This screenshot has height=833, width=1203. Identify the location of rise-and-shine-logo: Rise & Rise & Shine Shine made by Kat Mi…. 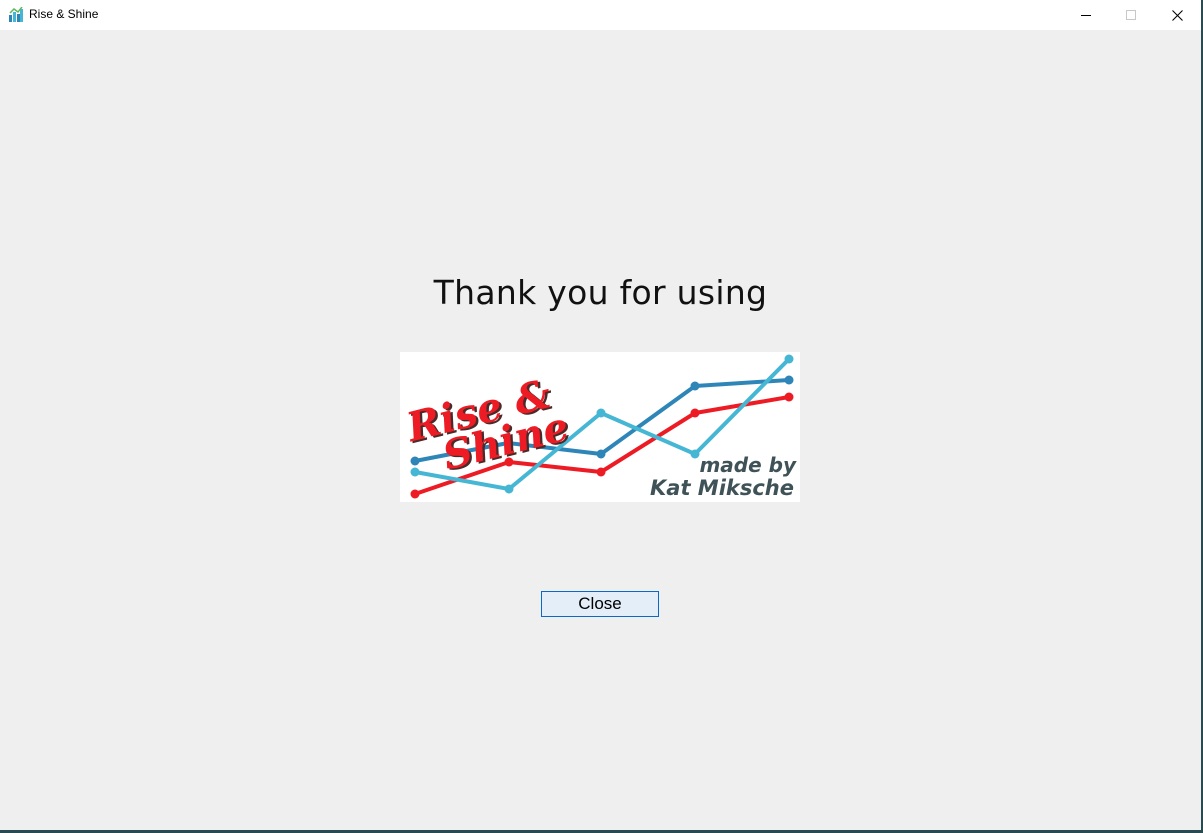
(600, 427).